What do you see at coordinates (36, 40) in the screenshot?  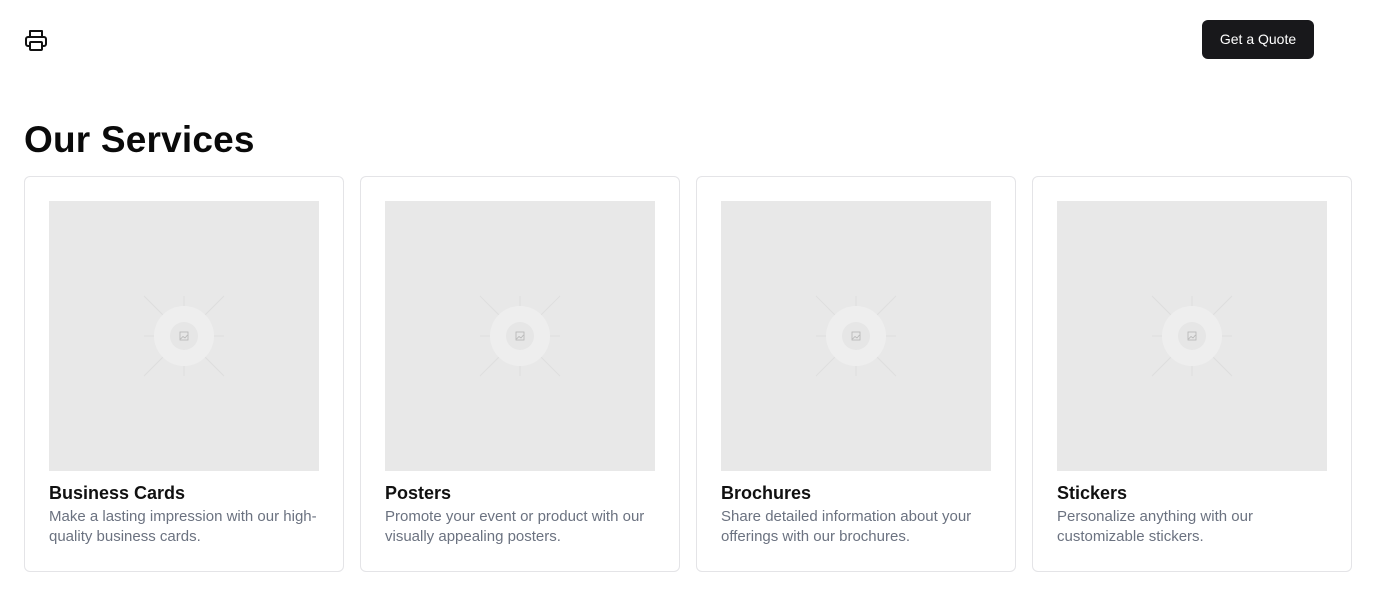 I see `printer-icon` at bounding box center [36, 40].